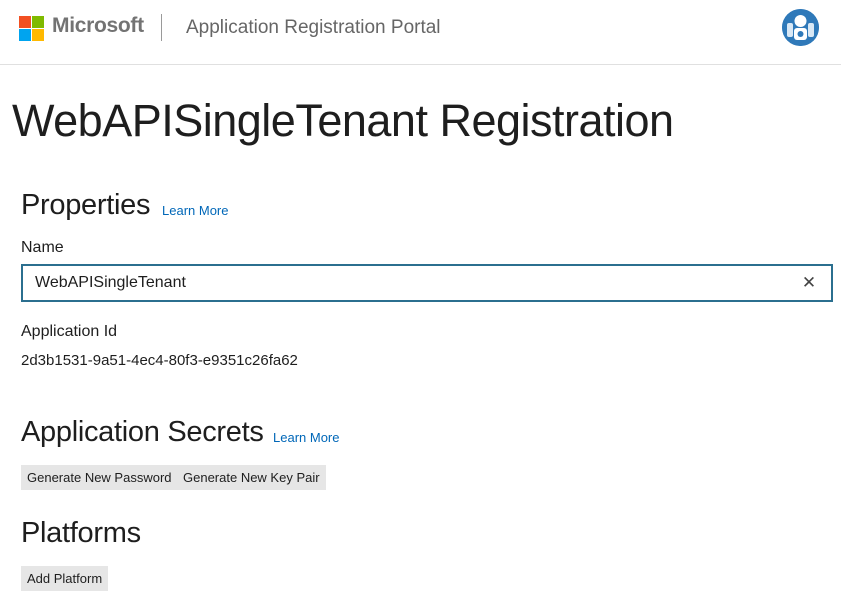 Image resolution: width=841 pixels, height=614 pixels. What do you see at coordinates (343, 120) in the screenshot?
I see `page-title: WebAPISingleTenant Registration` at bounding box center [343, 120].